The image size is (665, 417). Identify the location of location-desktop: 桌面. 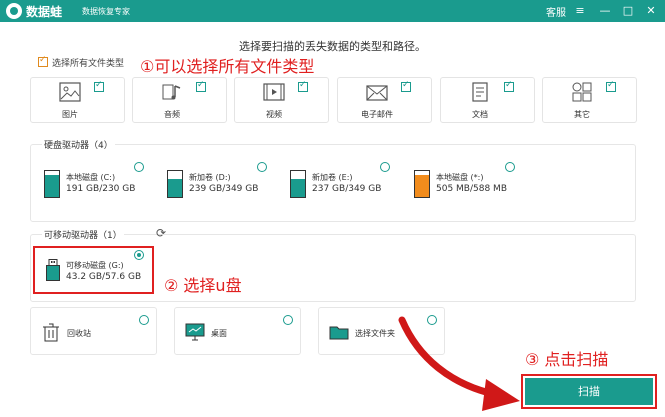
(237, 331).